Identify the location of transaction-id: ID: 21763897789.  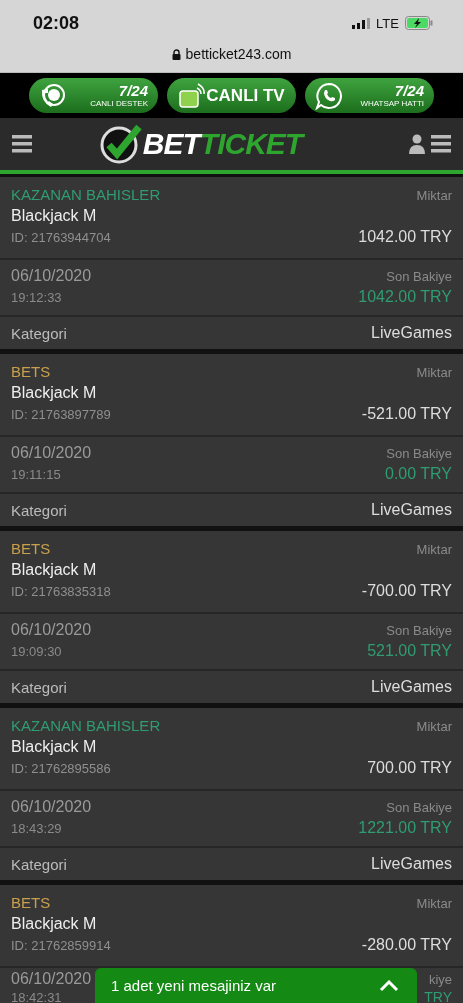
(61, 415).